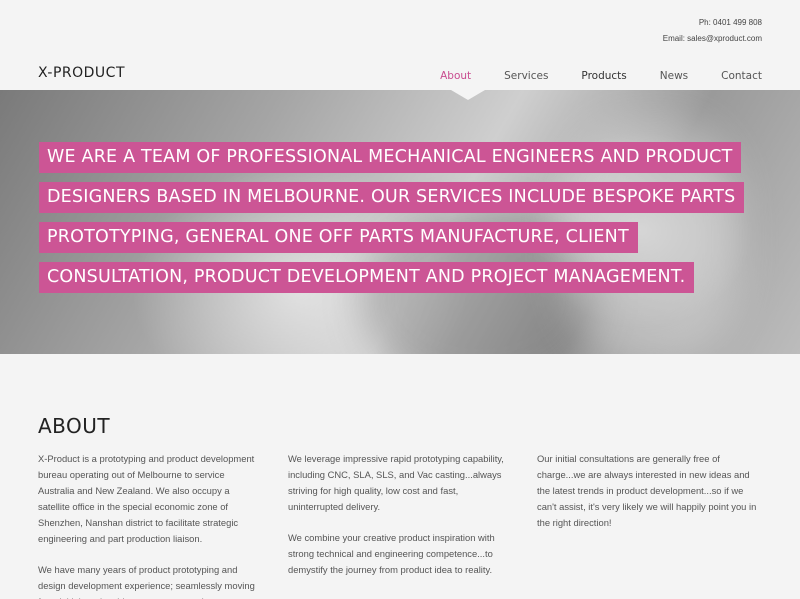 This screenshot has height=599, width=800. I want to click on main-nav: About Services Products News Contact, so click(584, 76).